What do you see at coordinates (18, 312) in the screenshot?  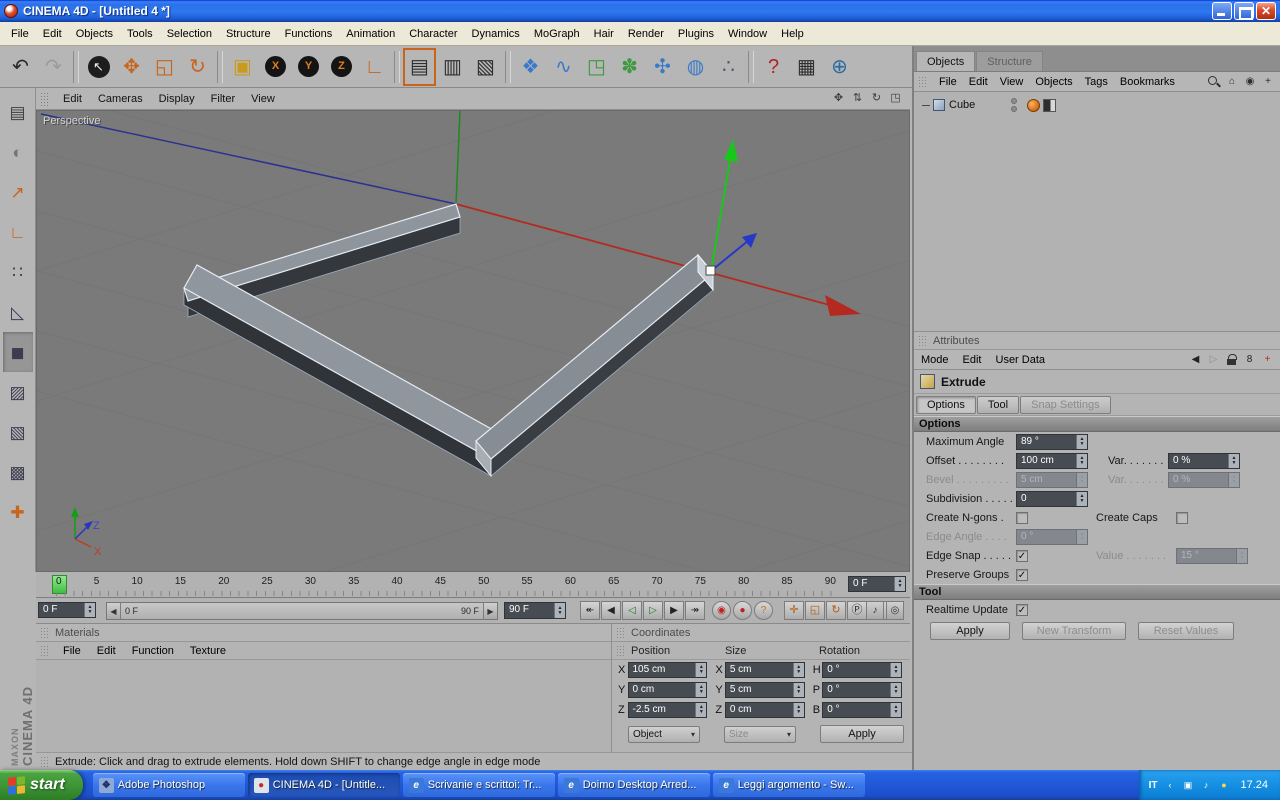 I see `edges-mode-icon: ◺` at bounding box center [18, 312].